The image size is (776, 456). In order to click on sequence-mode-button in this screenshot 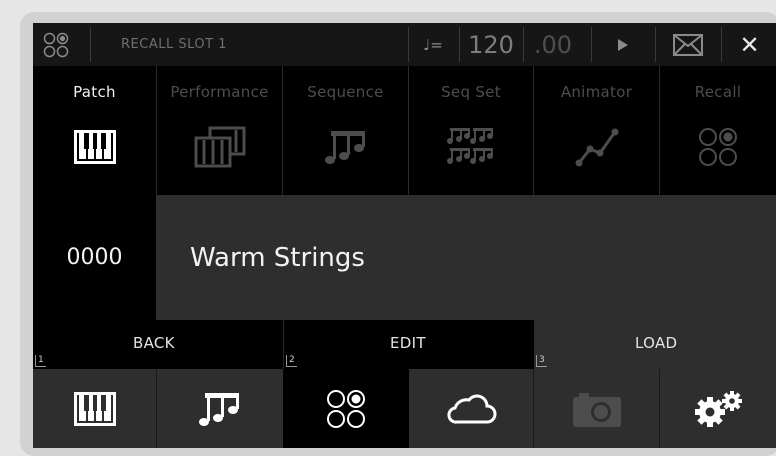, I will do `click(220, 408)`.